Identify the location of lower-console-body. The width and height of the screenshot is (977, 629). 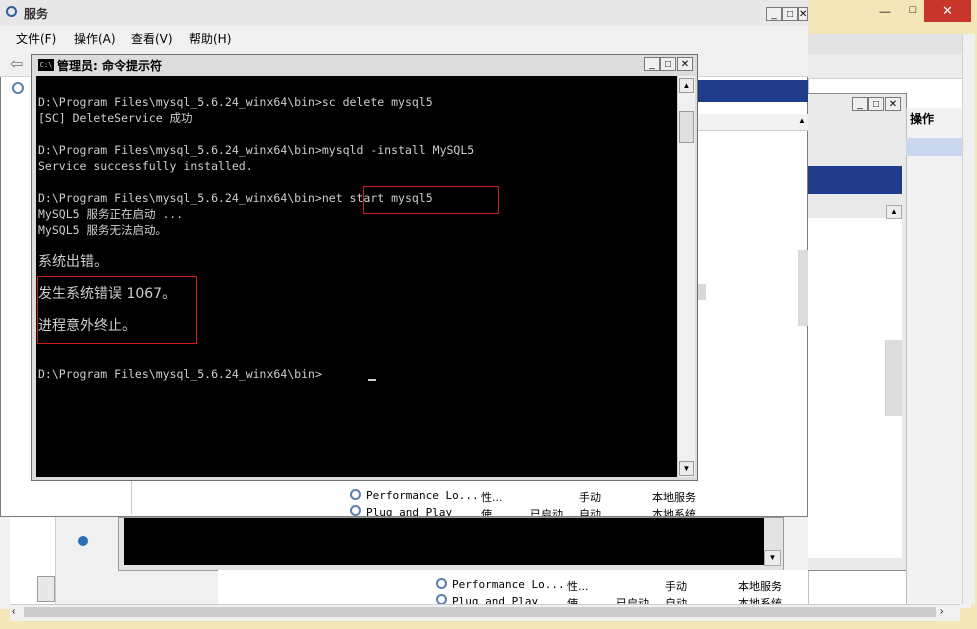
(444, 541).